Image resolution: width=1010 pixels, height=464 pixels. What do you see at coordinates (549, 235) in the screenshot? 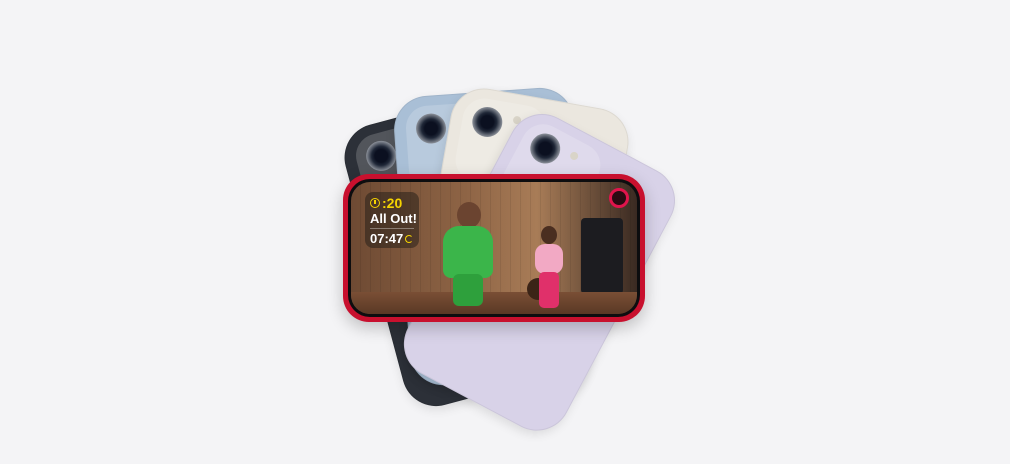
I see `trainer2-head` at bounding box center [549, 235].